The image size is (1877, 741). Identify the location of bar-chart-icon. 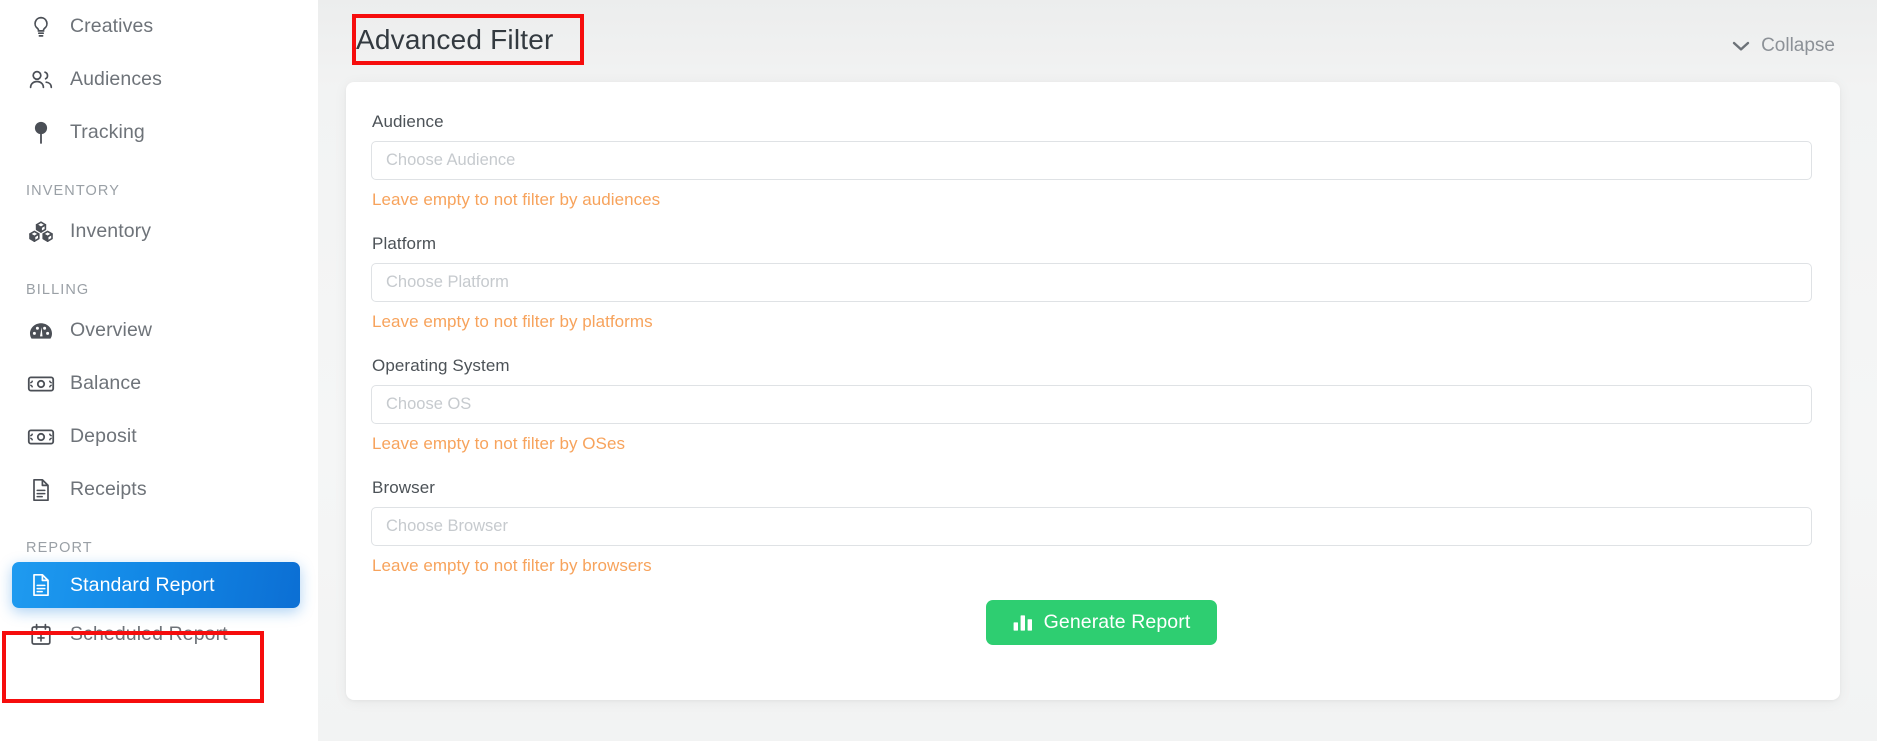
(1023, 623).